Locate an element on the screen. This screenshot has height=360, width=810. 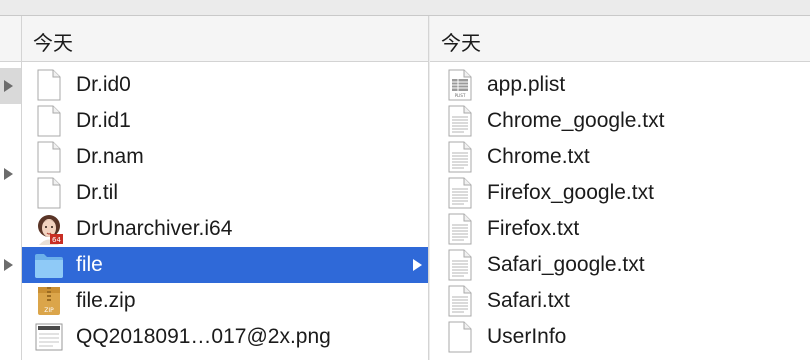
file-row-label: Safari.txt is located at coordinates (528, 300).